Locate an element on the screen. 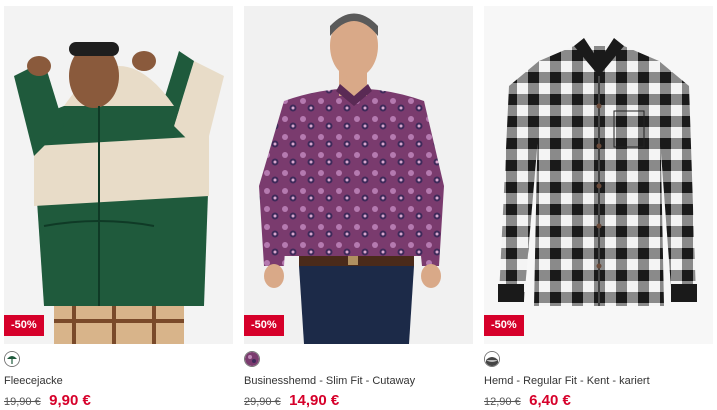 The width and height of the screenshot is (717, 410). product-name: Businesshemd - Slim Fit - Cutaway is located at coordinates (329, 381).